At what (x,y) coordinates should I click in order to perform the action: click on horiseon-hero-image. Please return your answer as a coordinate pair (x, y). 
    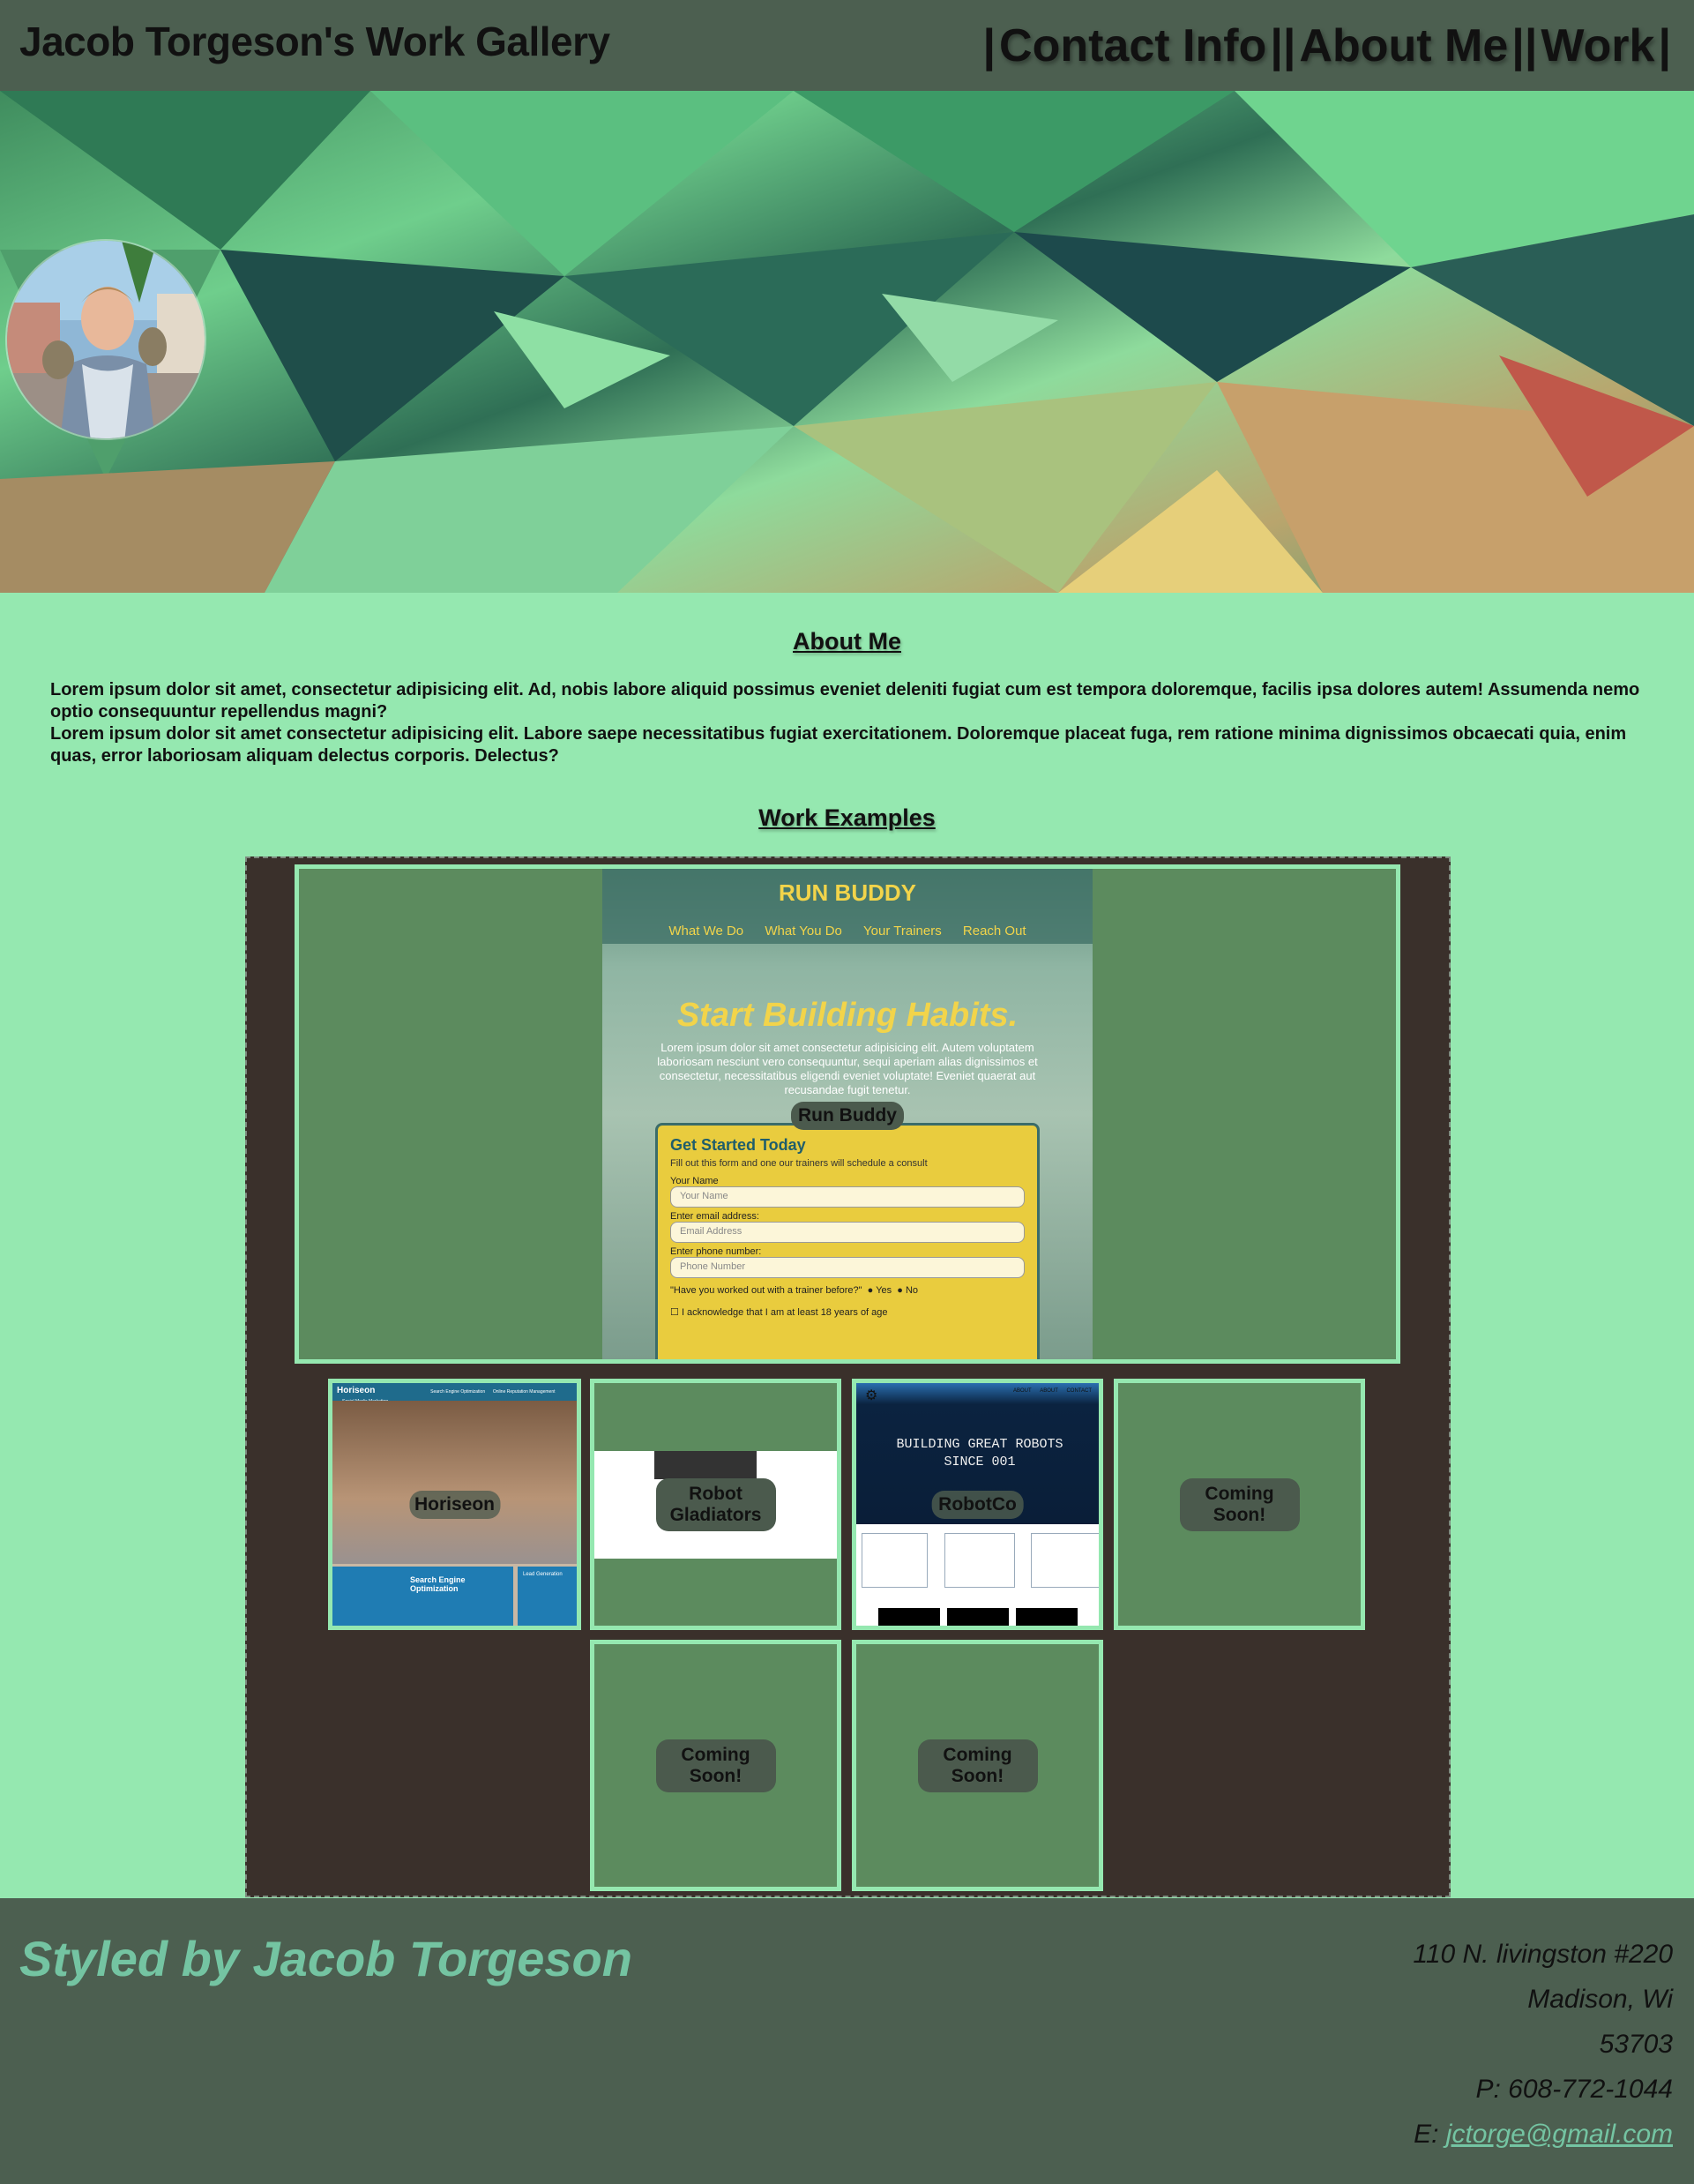
    Looking at the image, I should click on (454, 1482).